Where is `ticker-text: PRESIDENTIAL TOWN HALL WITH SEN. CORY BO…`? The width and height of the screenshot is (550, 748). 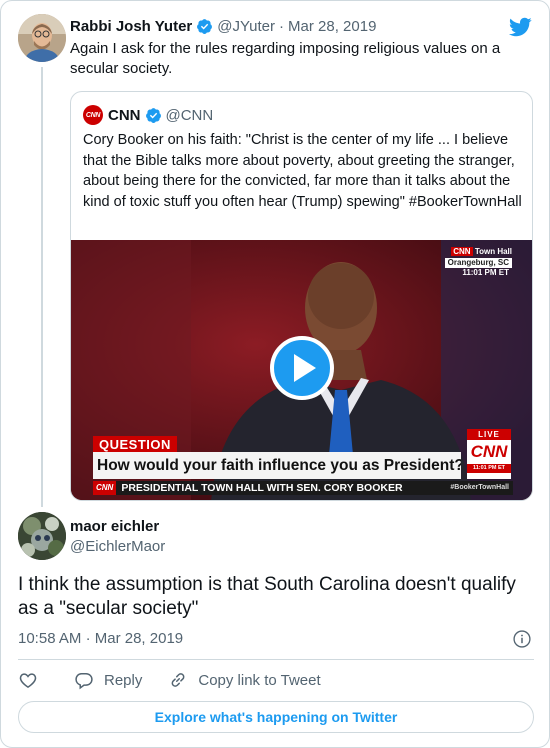
ticker-text: PRESIDENTIAL TOWN HALL WITH SEN. CORY BO… is located at coordinates (262, 488).